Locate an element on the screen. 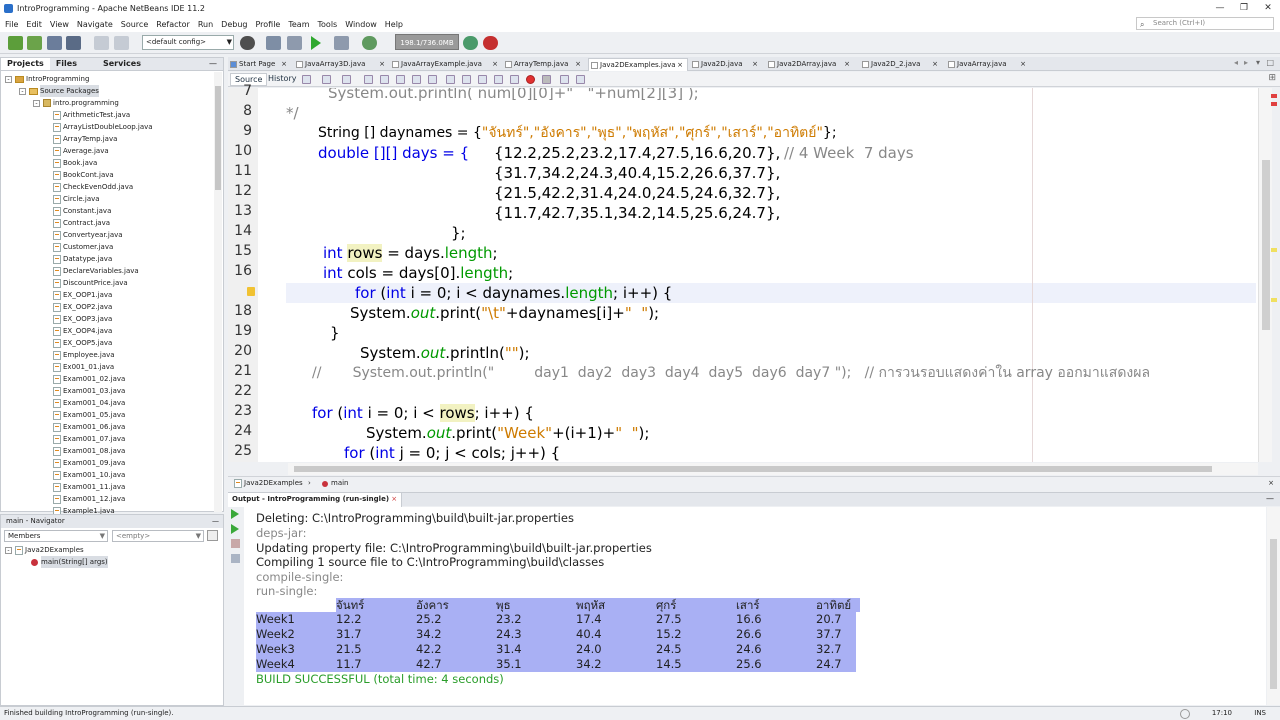  open-project-icon is located at coordinates (54, 43).